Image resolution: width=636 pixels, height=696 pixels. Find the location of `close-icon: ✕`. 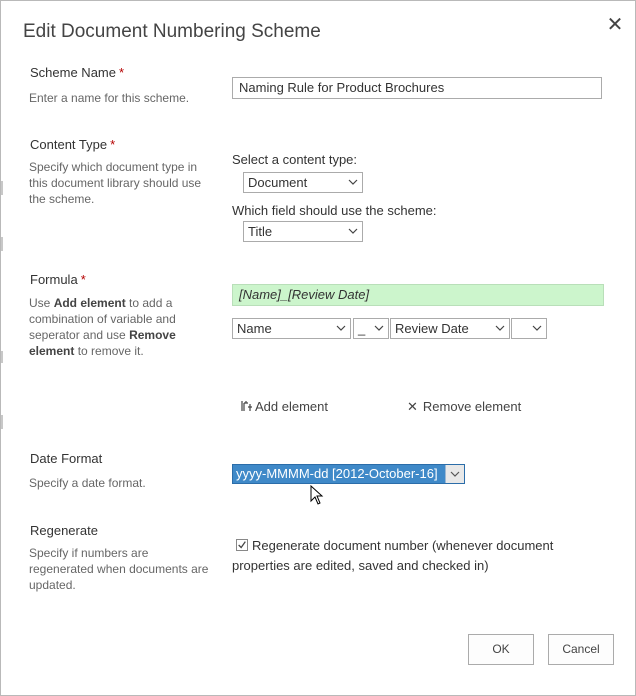

close-icon: ✕ is located at coordinates (615, 25).